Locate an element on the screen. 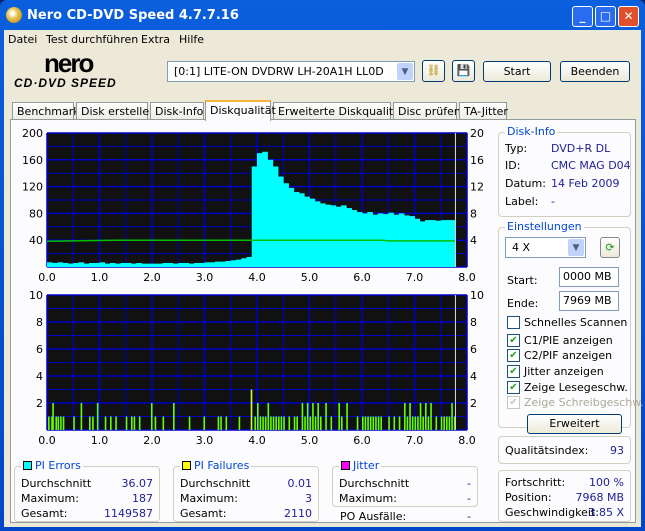 The width and height of the screenshot is (645, 531). id-value: CMC MAG D04 is located at coordinates (591, 165).